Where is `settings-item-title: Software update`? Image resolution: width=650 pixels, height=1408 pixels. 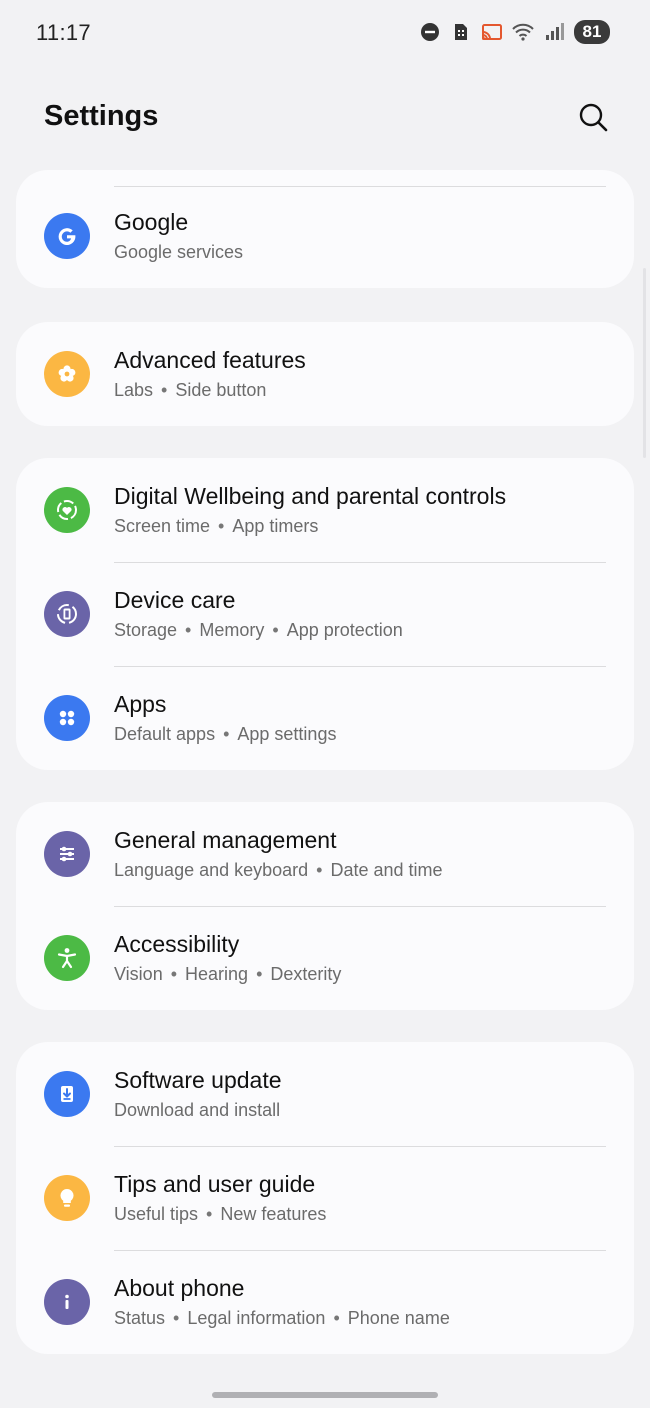 settings-item-title: Software update is located at coordinates (198, 1080).